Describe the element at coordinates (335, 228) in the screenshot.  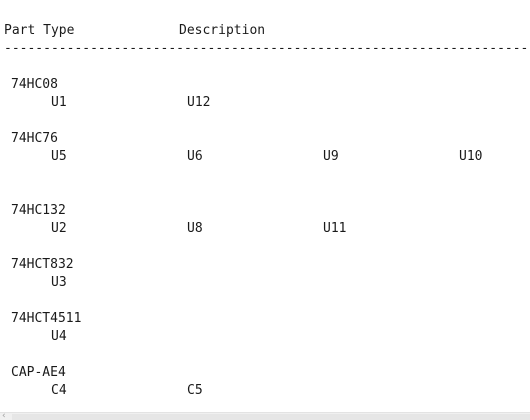
I see `reference-designator: U11` at that location.